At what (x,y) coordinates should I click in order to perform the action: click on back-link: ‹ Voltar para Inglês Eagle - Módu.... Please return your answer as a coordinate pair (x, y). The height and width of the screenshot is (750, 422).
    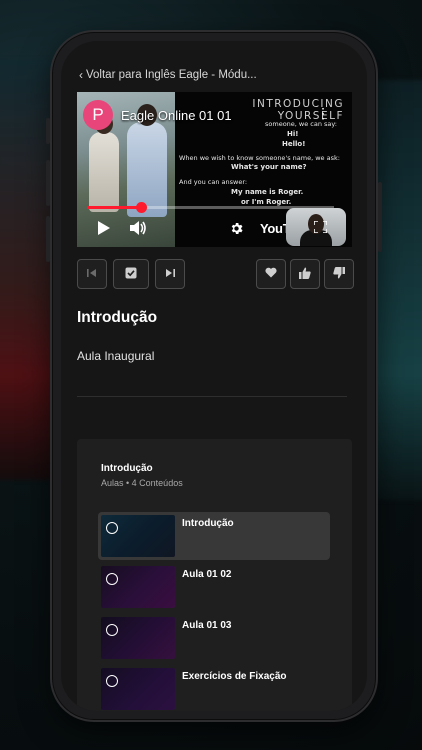
    Looking at the image, I should click on (174, 75).